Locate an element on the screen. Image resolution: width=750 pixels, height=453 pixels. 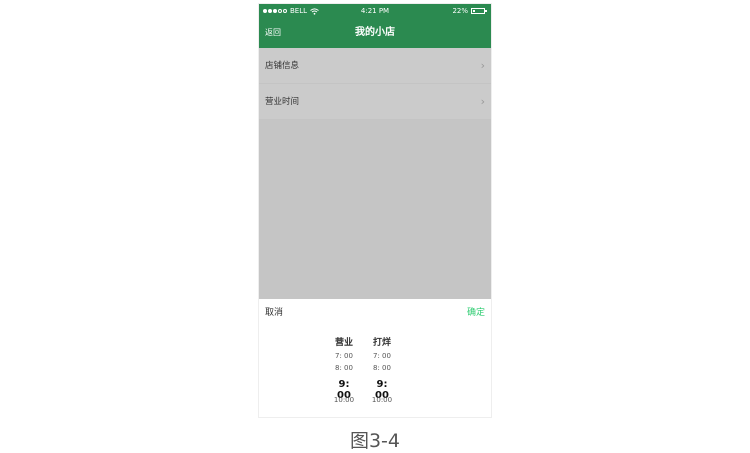
menu-item-label: 店铺信息 is located at coordinates (282, 66).